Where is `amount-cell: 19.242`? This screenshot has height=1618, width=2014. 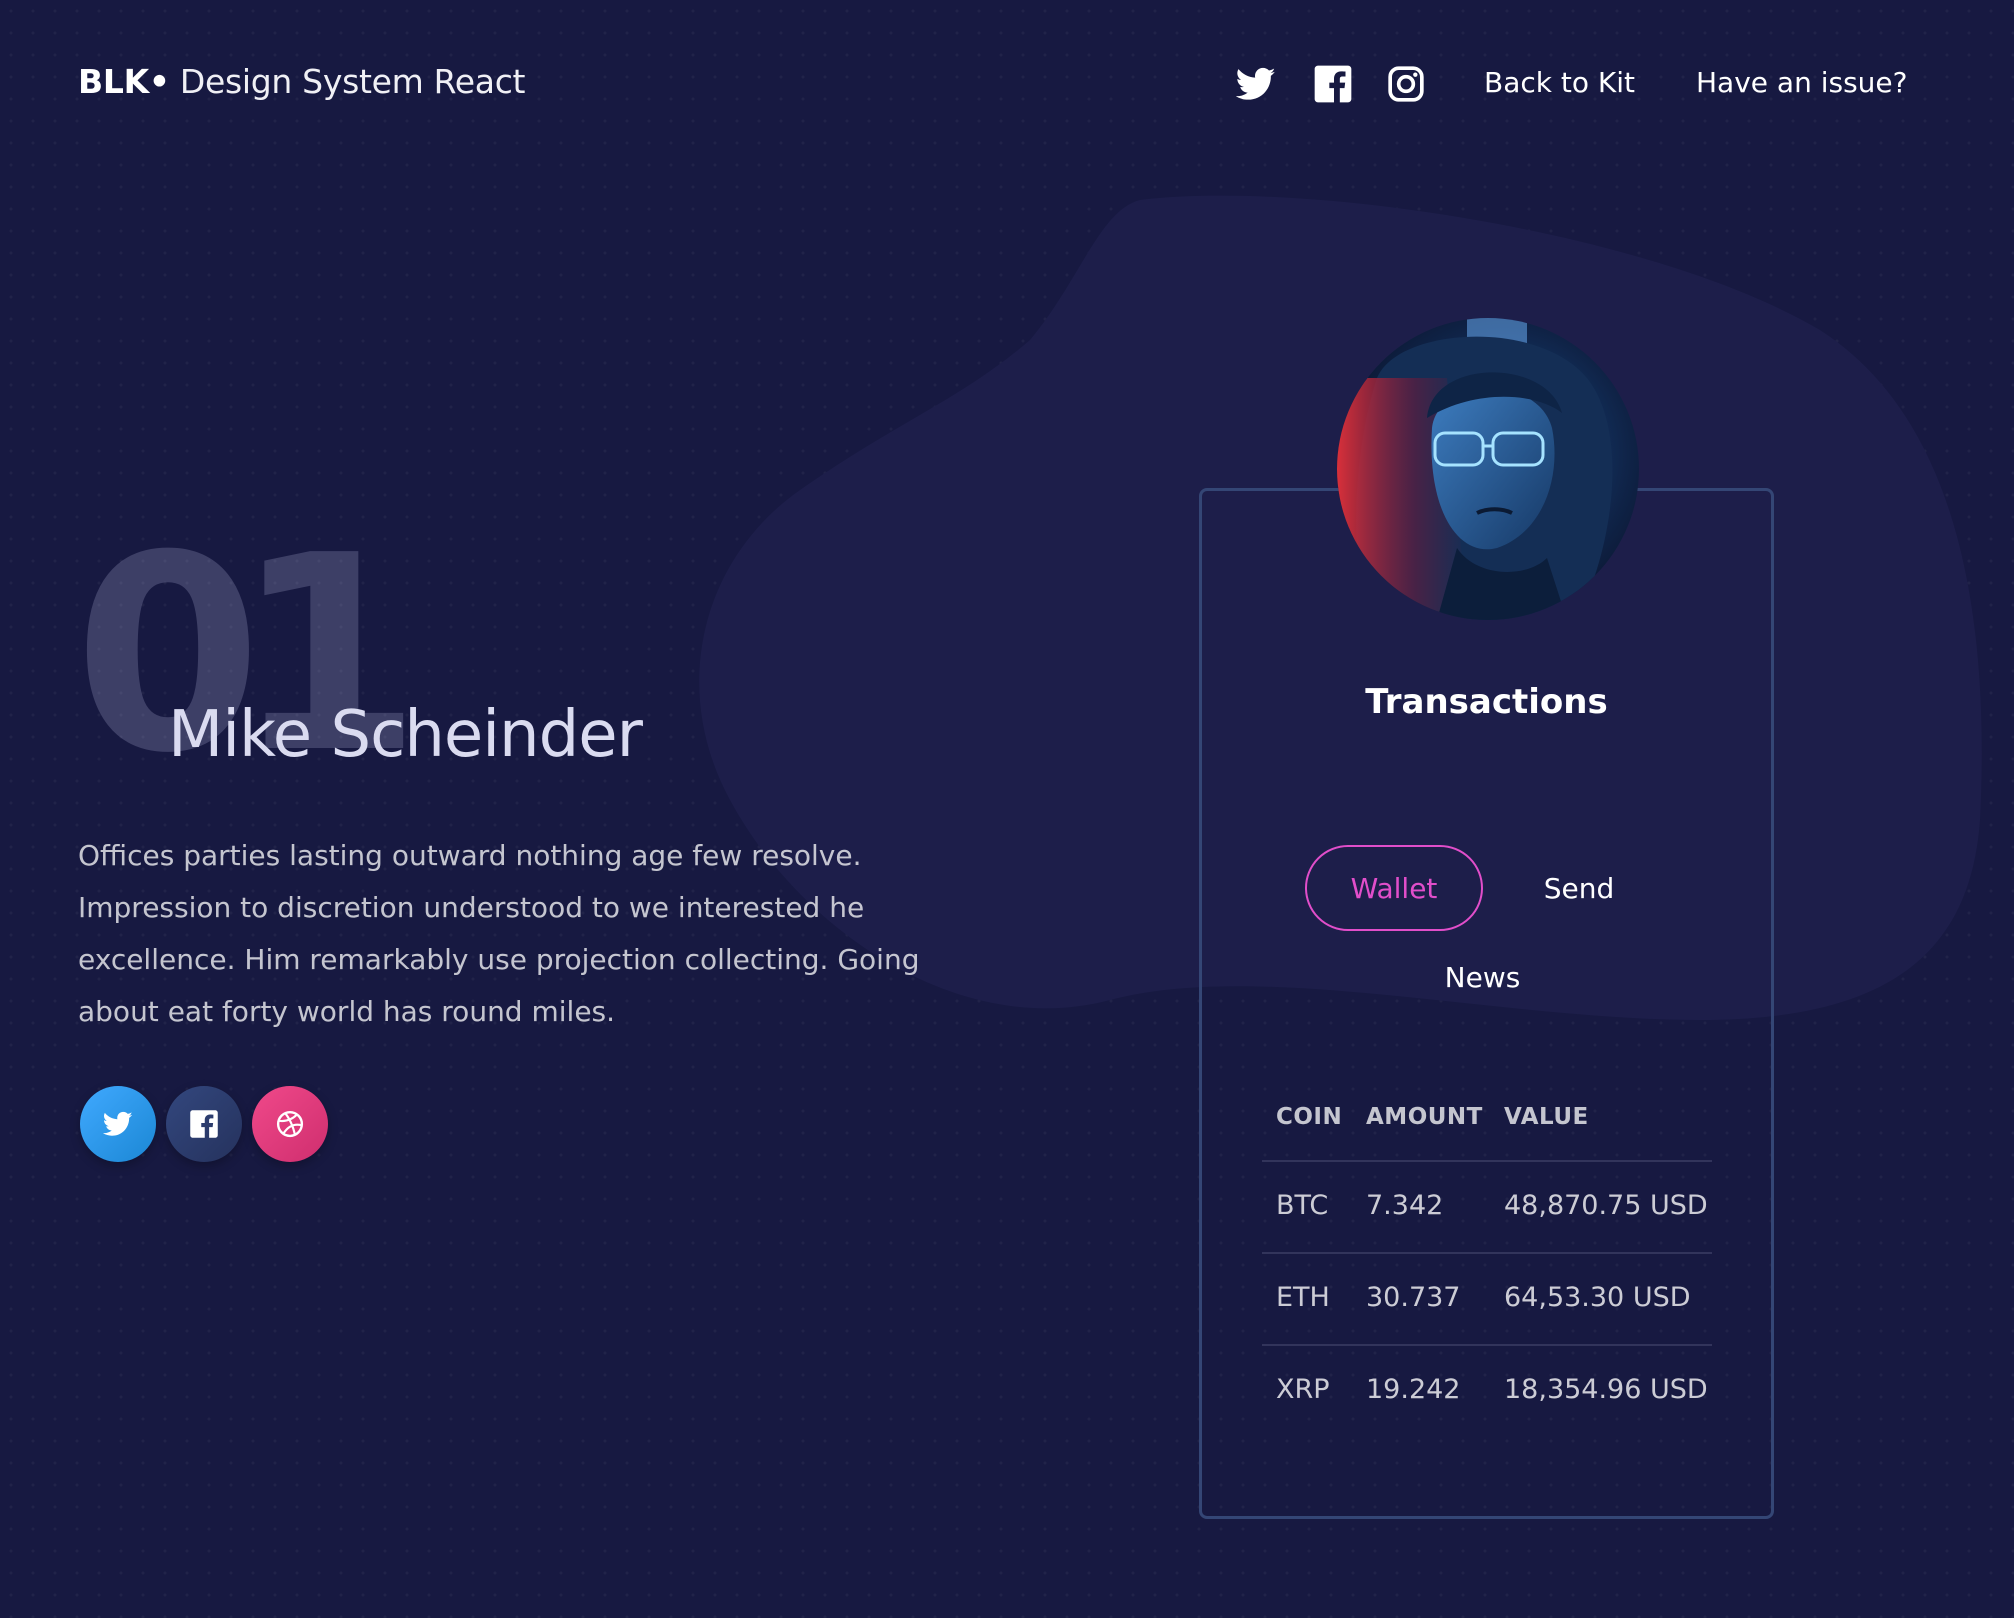 amount-cell: 19.242 is located at coordinates (1413, 1389).